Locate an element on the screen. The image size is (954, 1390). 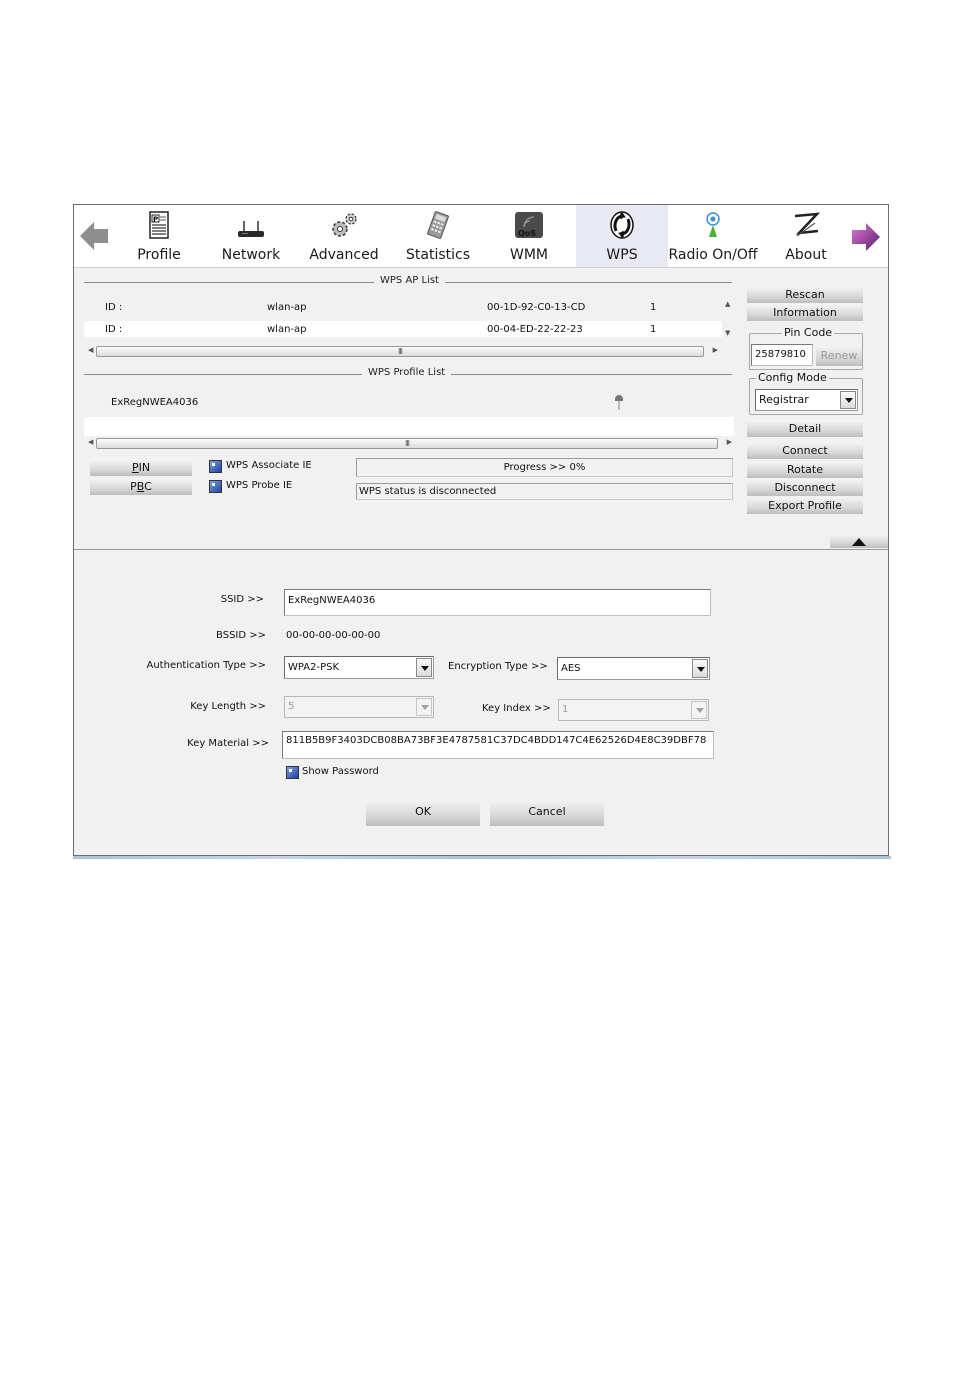
calculator-icon is located at coordinates (438, 225).